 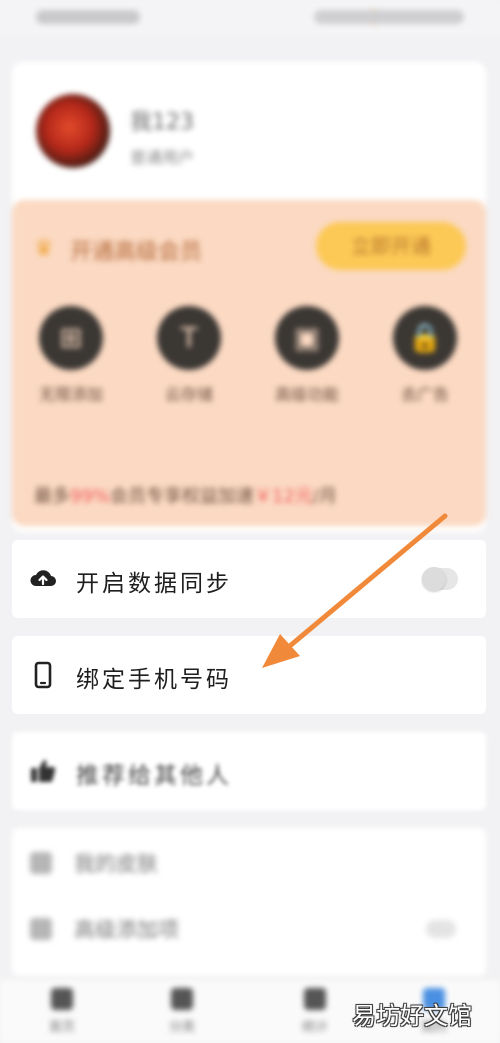 I want to click on sync-row: 开启数据同步, so click(x=249, y=579).